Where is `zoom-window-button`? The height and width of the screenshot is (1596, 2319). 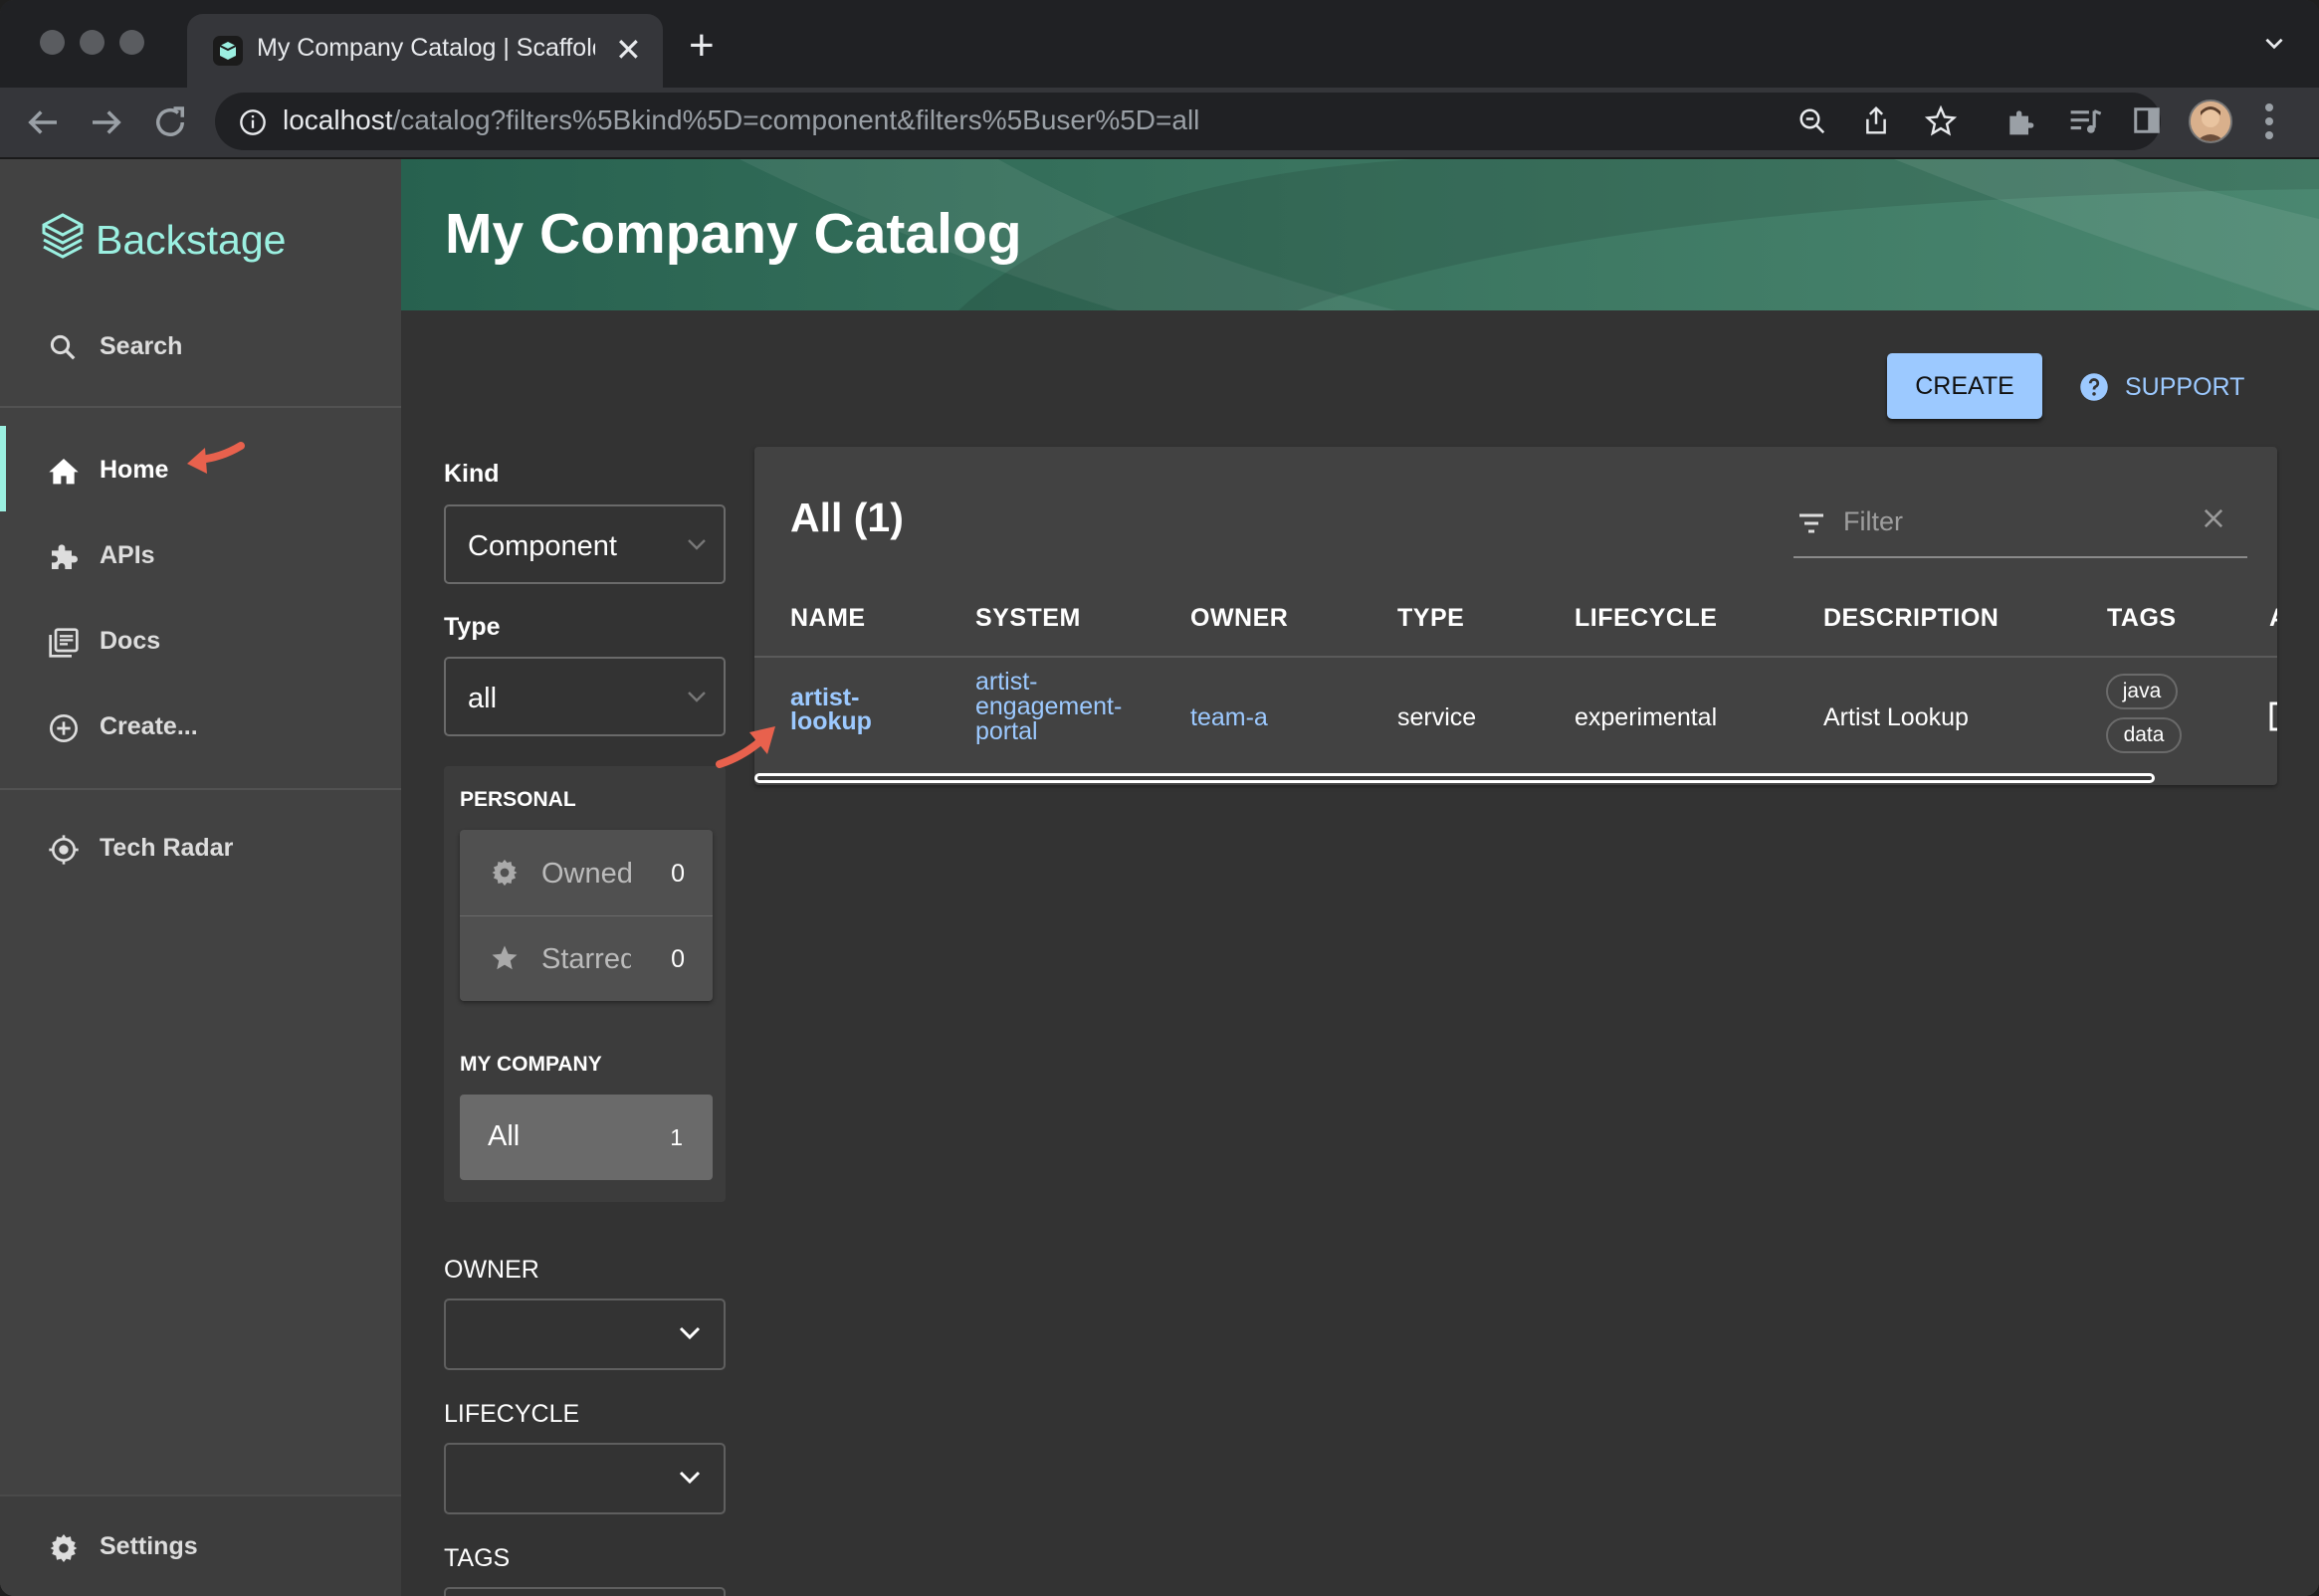
zoom-window-button is located at coordinates (131, 43).